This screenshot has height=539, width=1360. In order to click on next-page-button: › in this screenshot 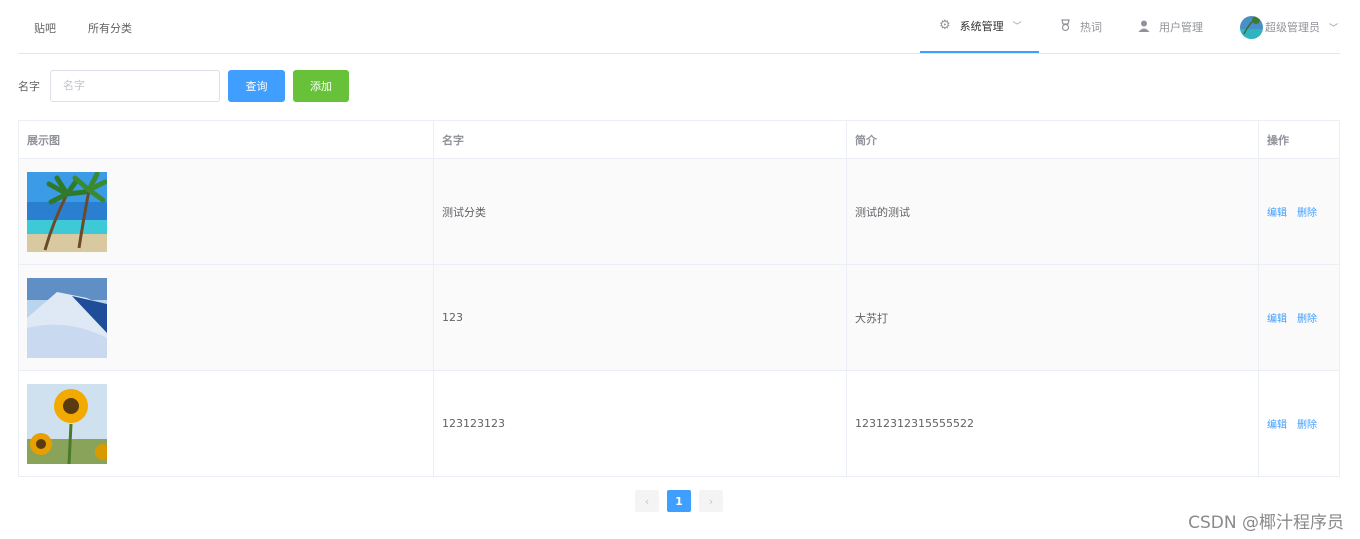, I will do `click(711, 501)`.